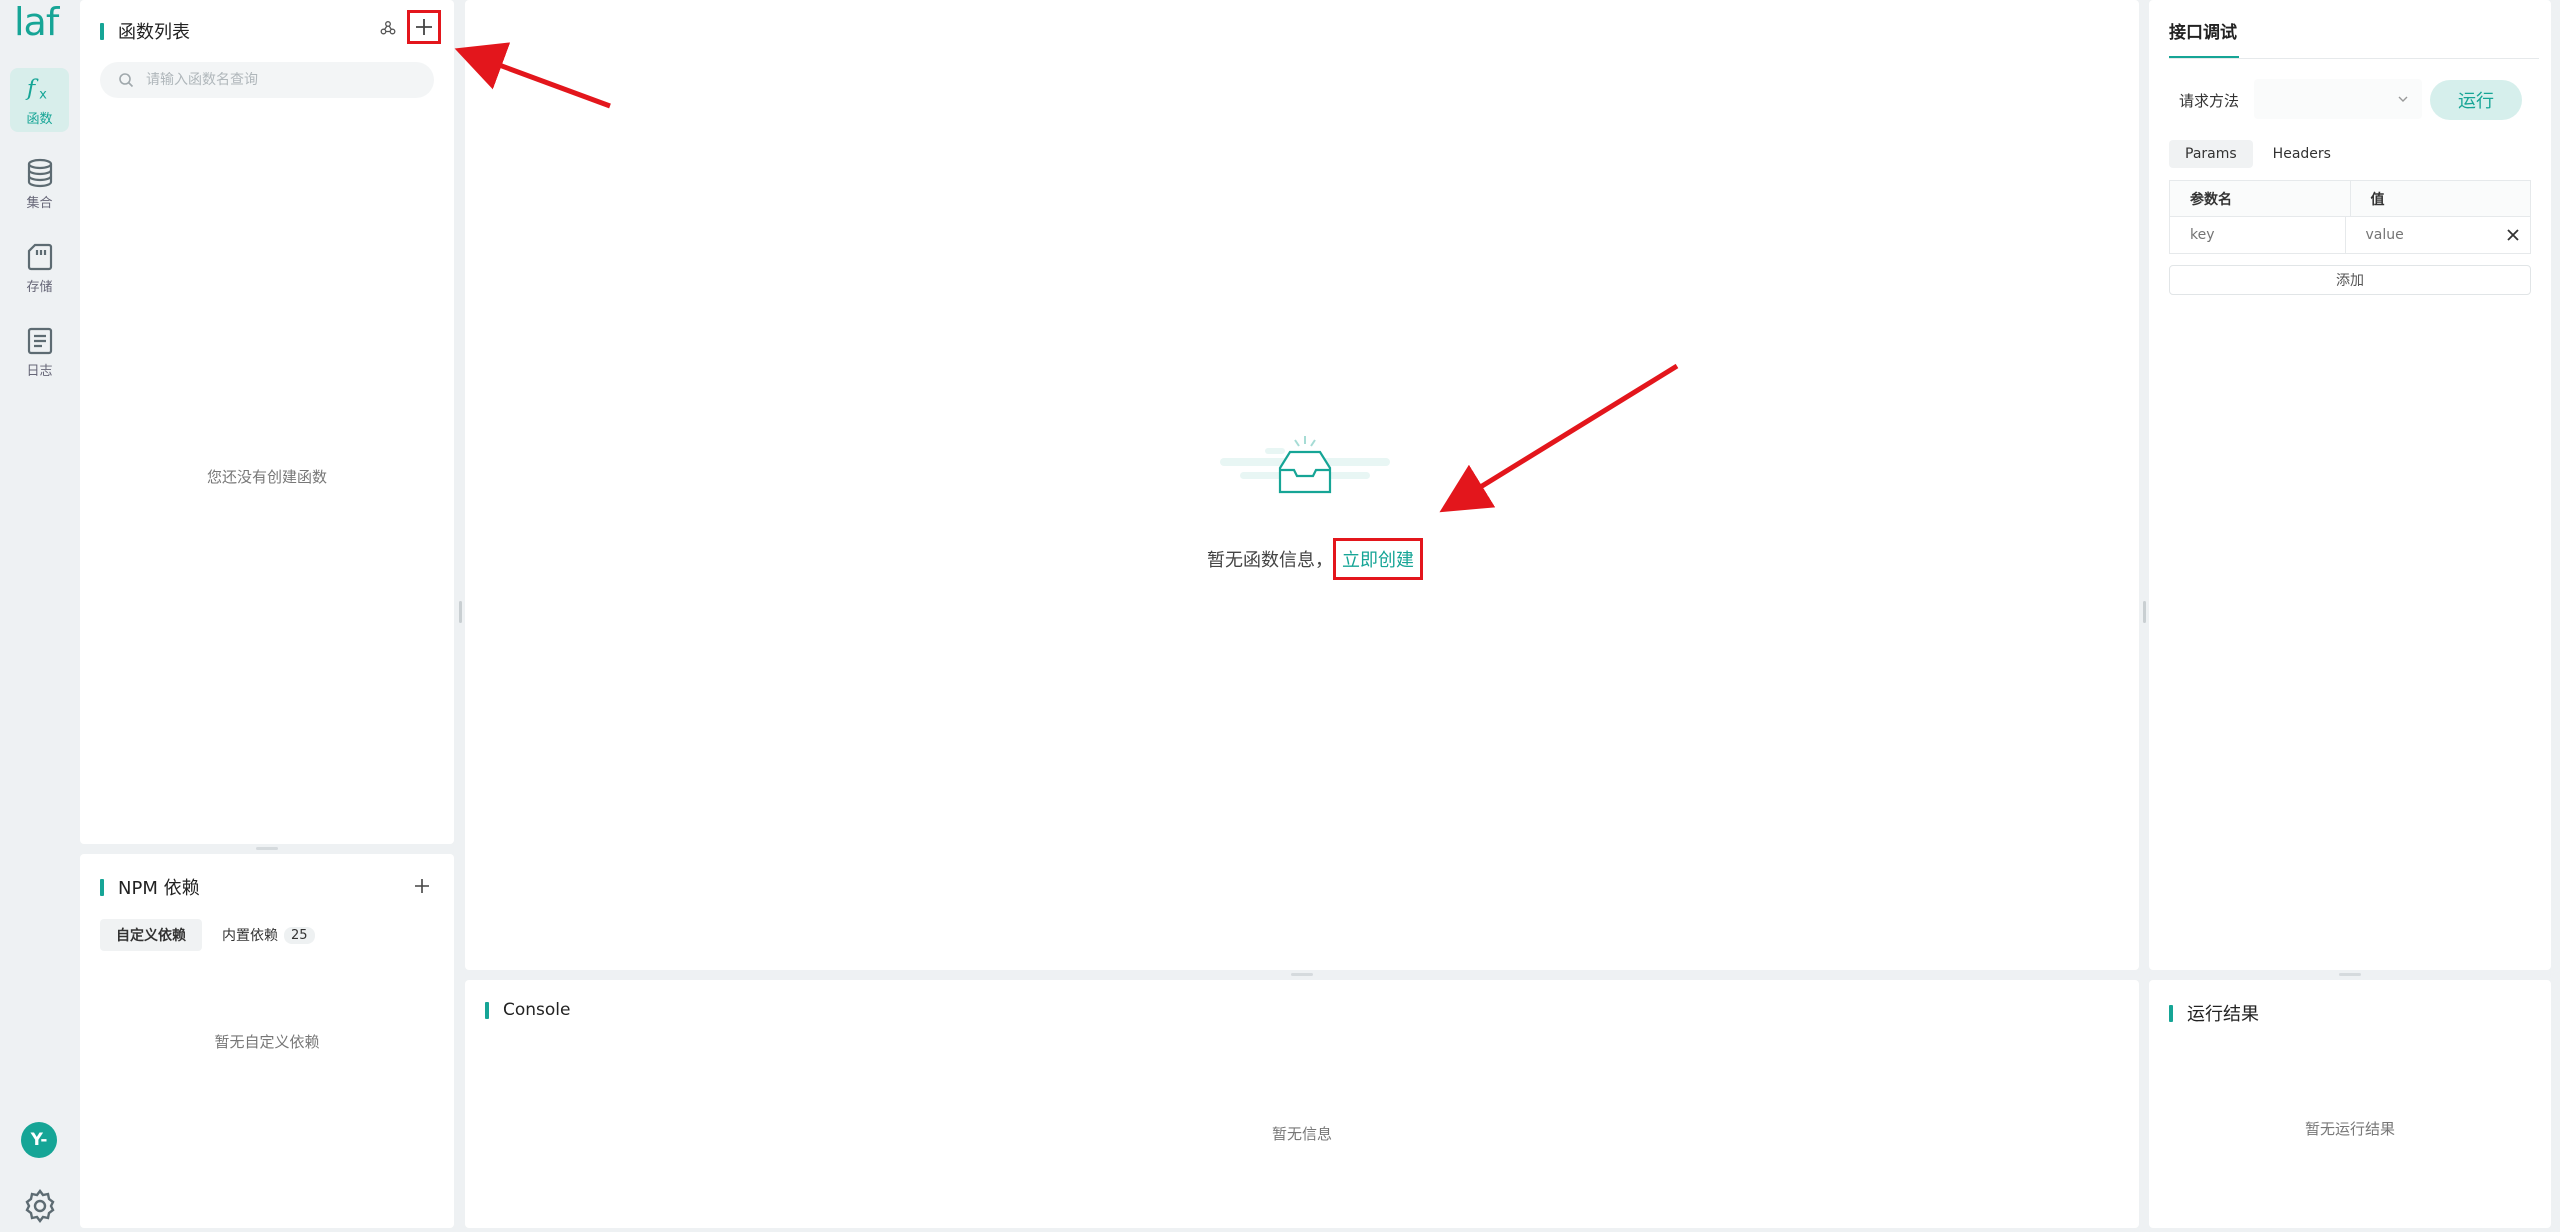  I want to click on left-nav-rail: laf fx 函数 集合 存储 日志 Y-, so click(39, 616).